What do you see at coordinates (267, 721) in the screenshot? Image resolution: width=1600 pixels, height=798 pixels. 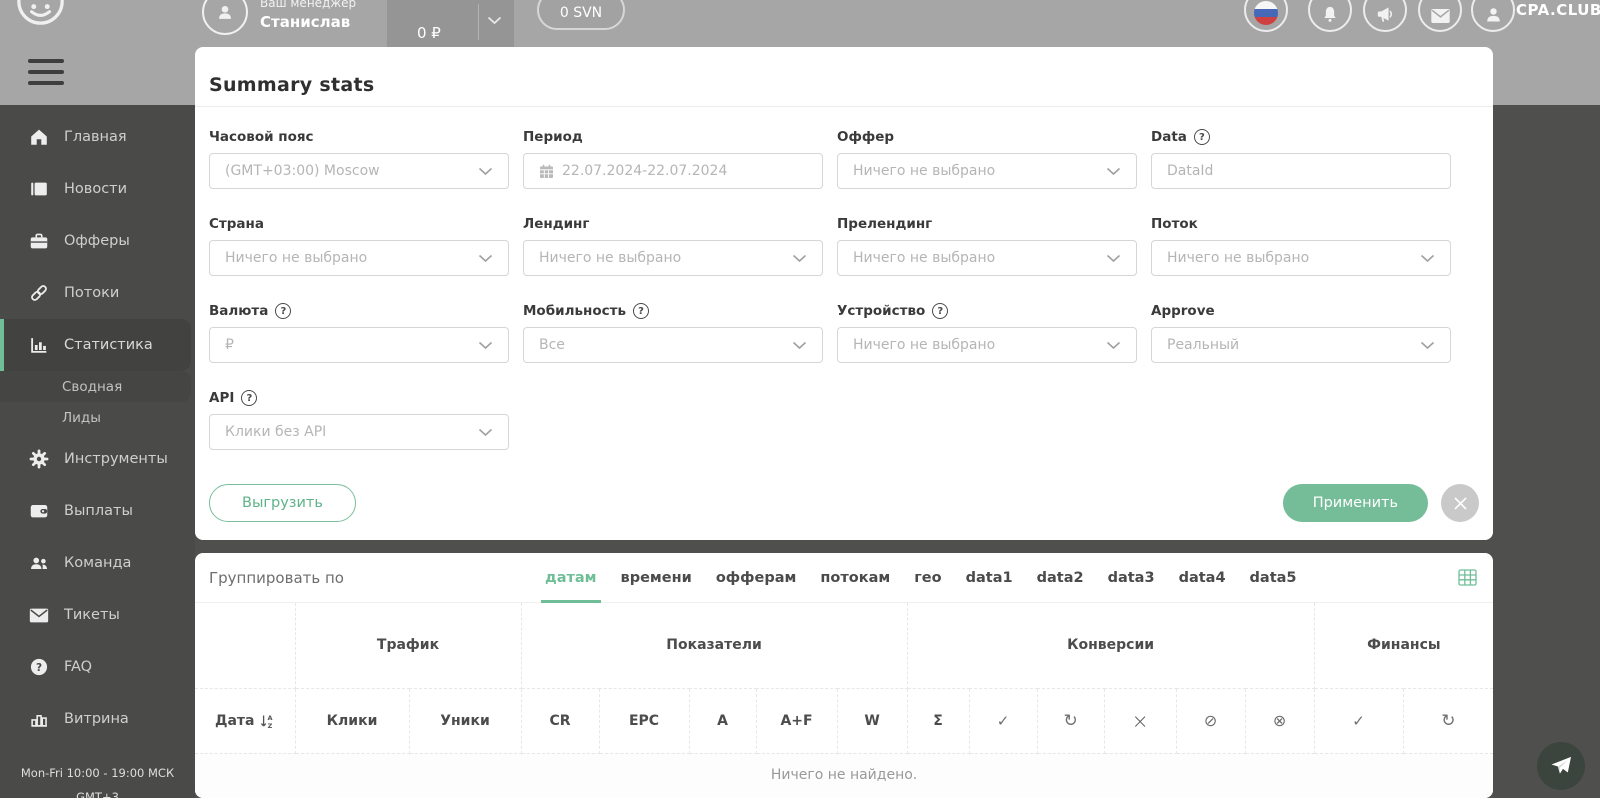 I see `sort-alphabetical-icon: AZ` at bounding box center [267, 721].